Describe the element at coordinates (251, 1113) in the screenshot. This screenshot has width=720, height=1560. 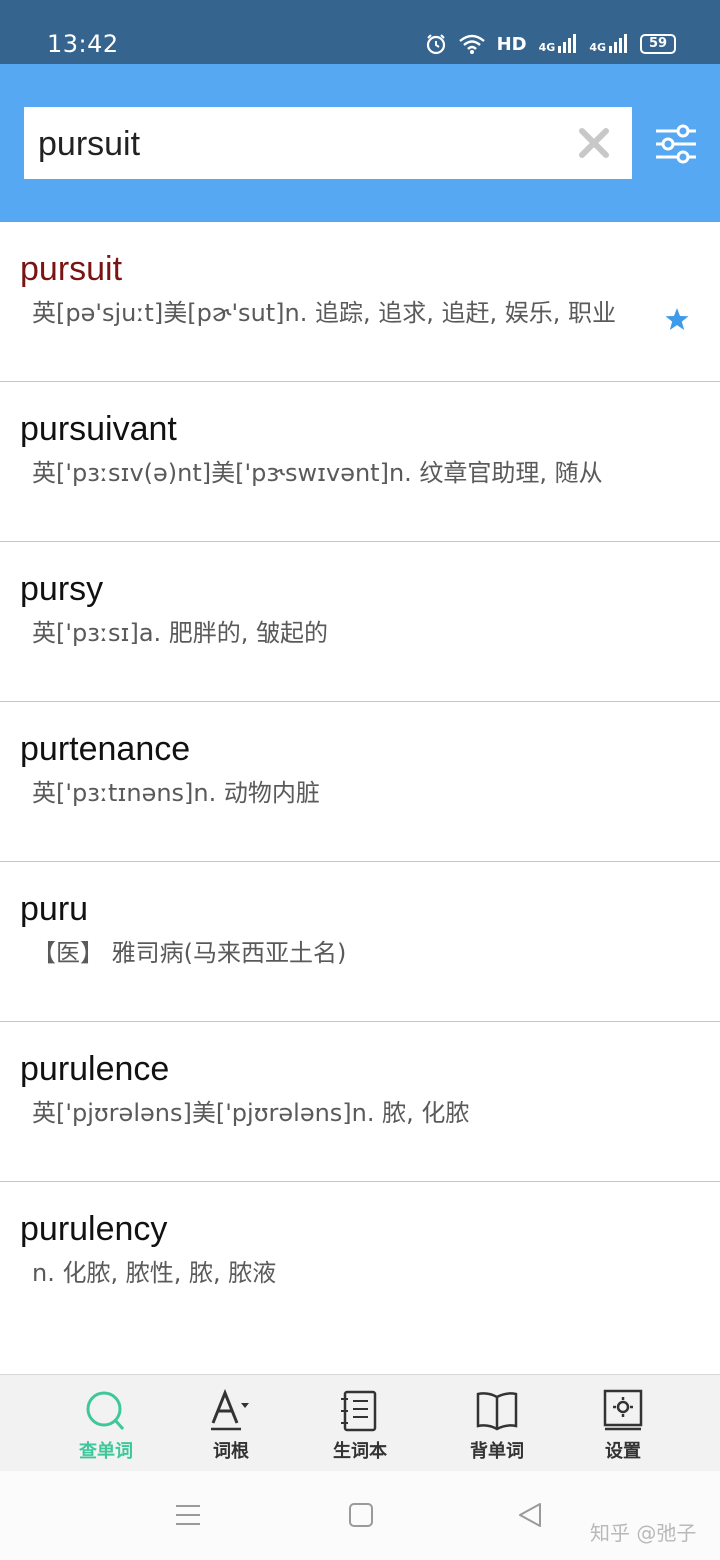
I see `definition: 英['pjʊrələns]美['pjʊrələns]n. 脓, 化脓` at that location.